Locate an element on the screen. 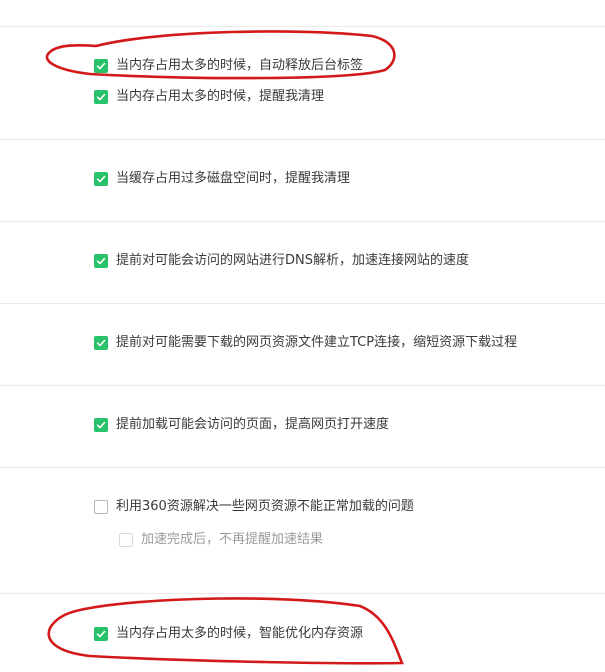  option-label: 加速完成后，不再提醒加速结果 is located at coordinates (232, 539).